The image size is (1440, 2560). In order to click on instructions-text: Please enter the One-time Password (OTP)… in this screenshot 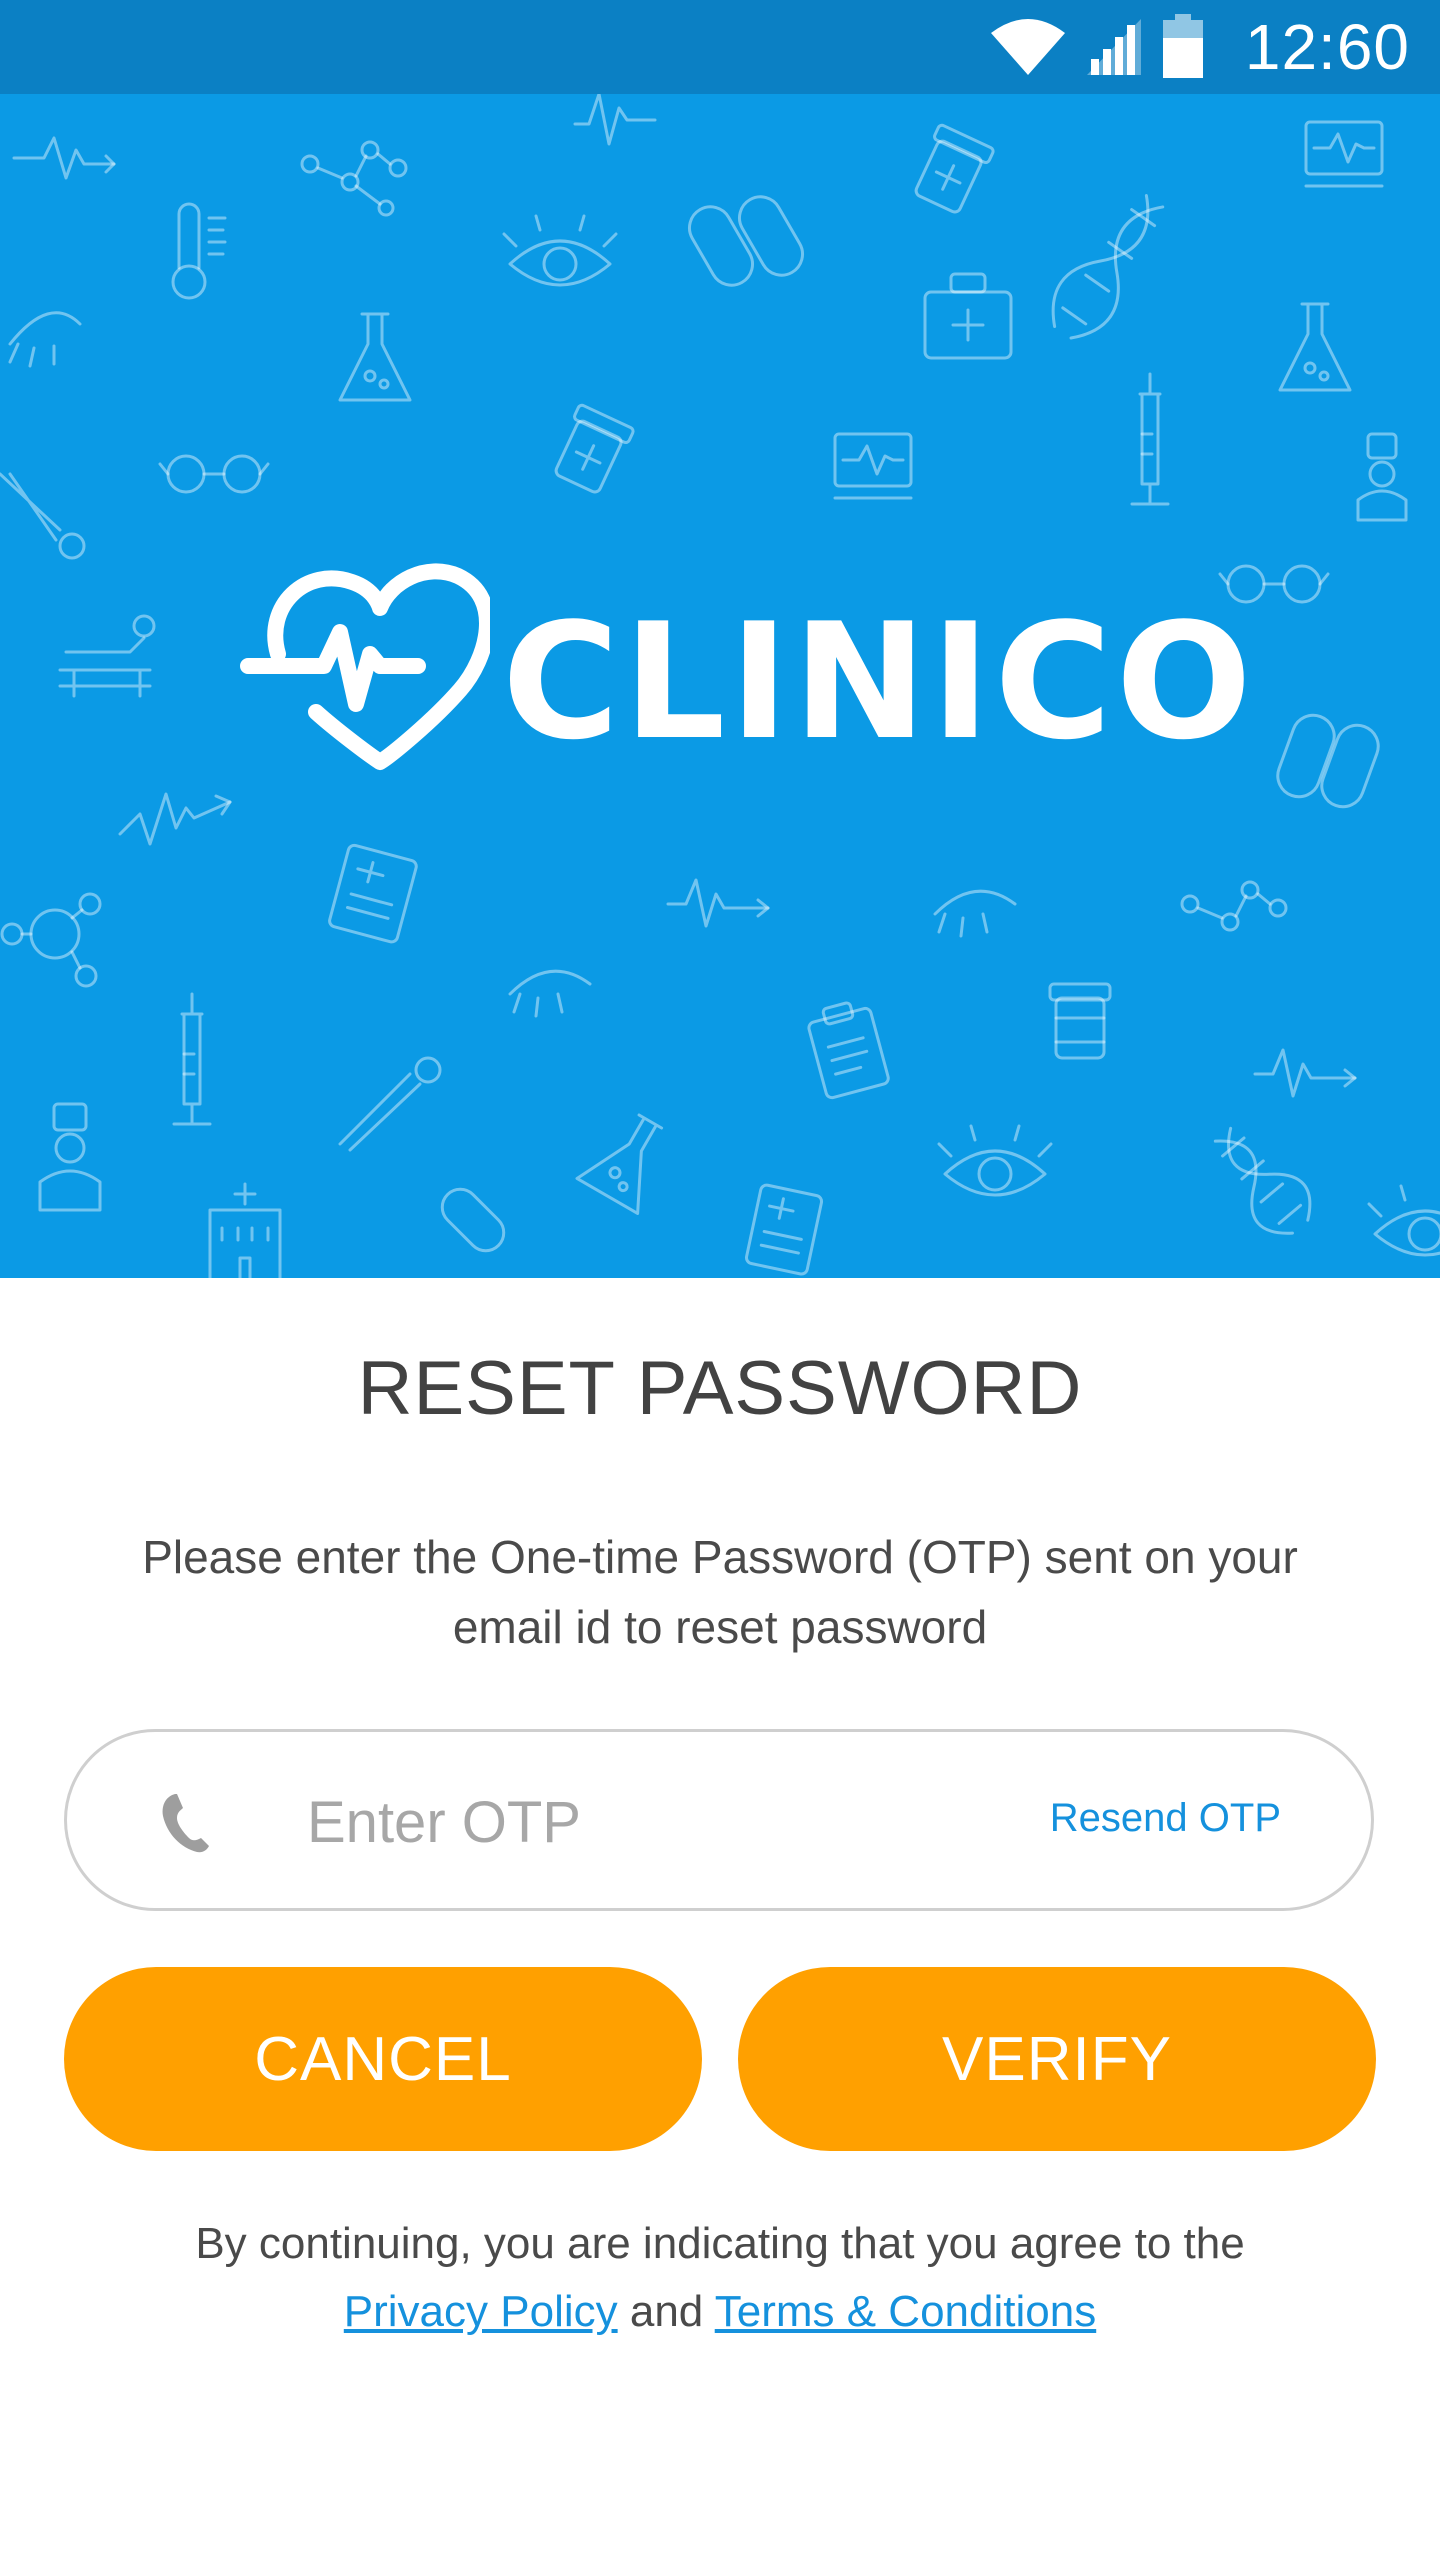, I will do `click(720, 1592)`.